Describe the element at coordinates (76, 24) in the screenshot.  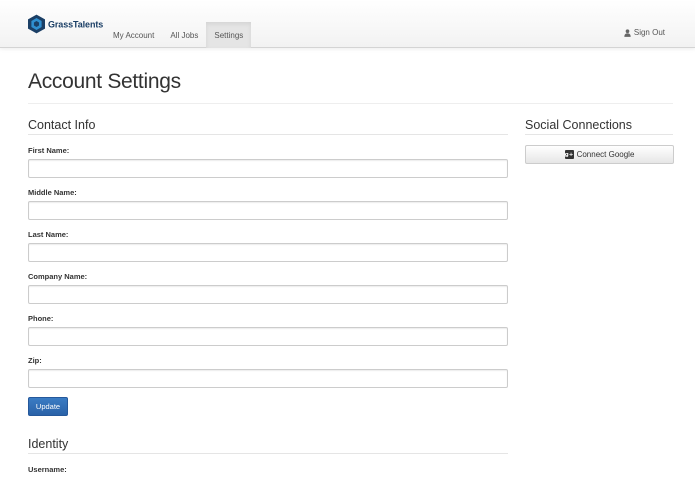
I see `brand-name: GrassTalents` at that location.